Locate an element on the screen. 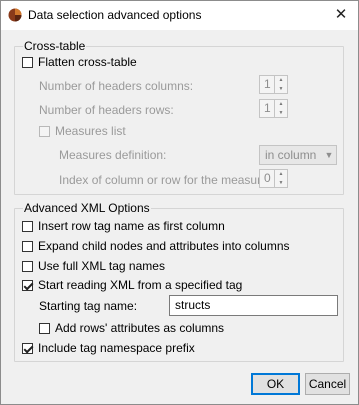 The height and width of the screenshot is (405, 359). insert-row-tag-check is located at coordinates (27, 226).